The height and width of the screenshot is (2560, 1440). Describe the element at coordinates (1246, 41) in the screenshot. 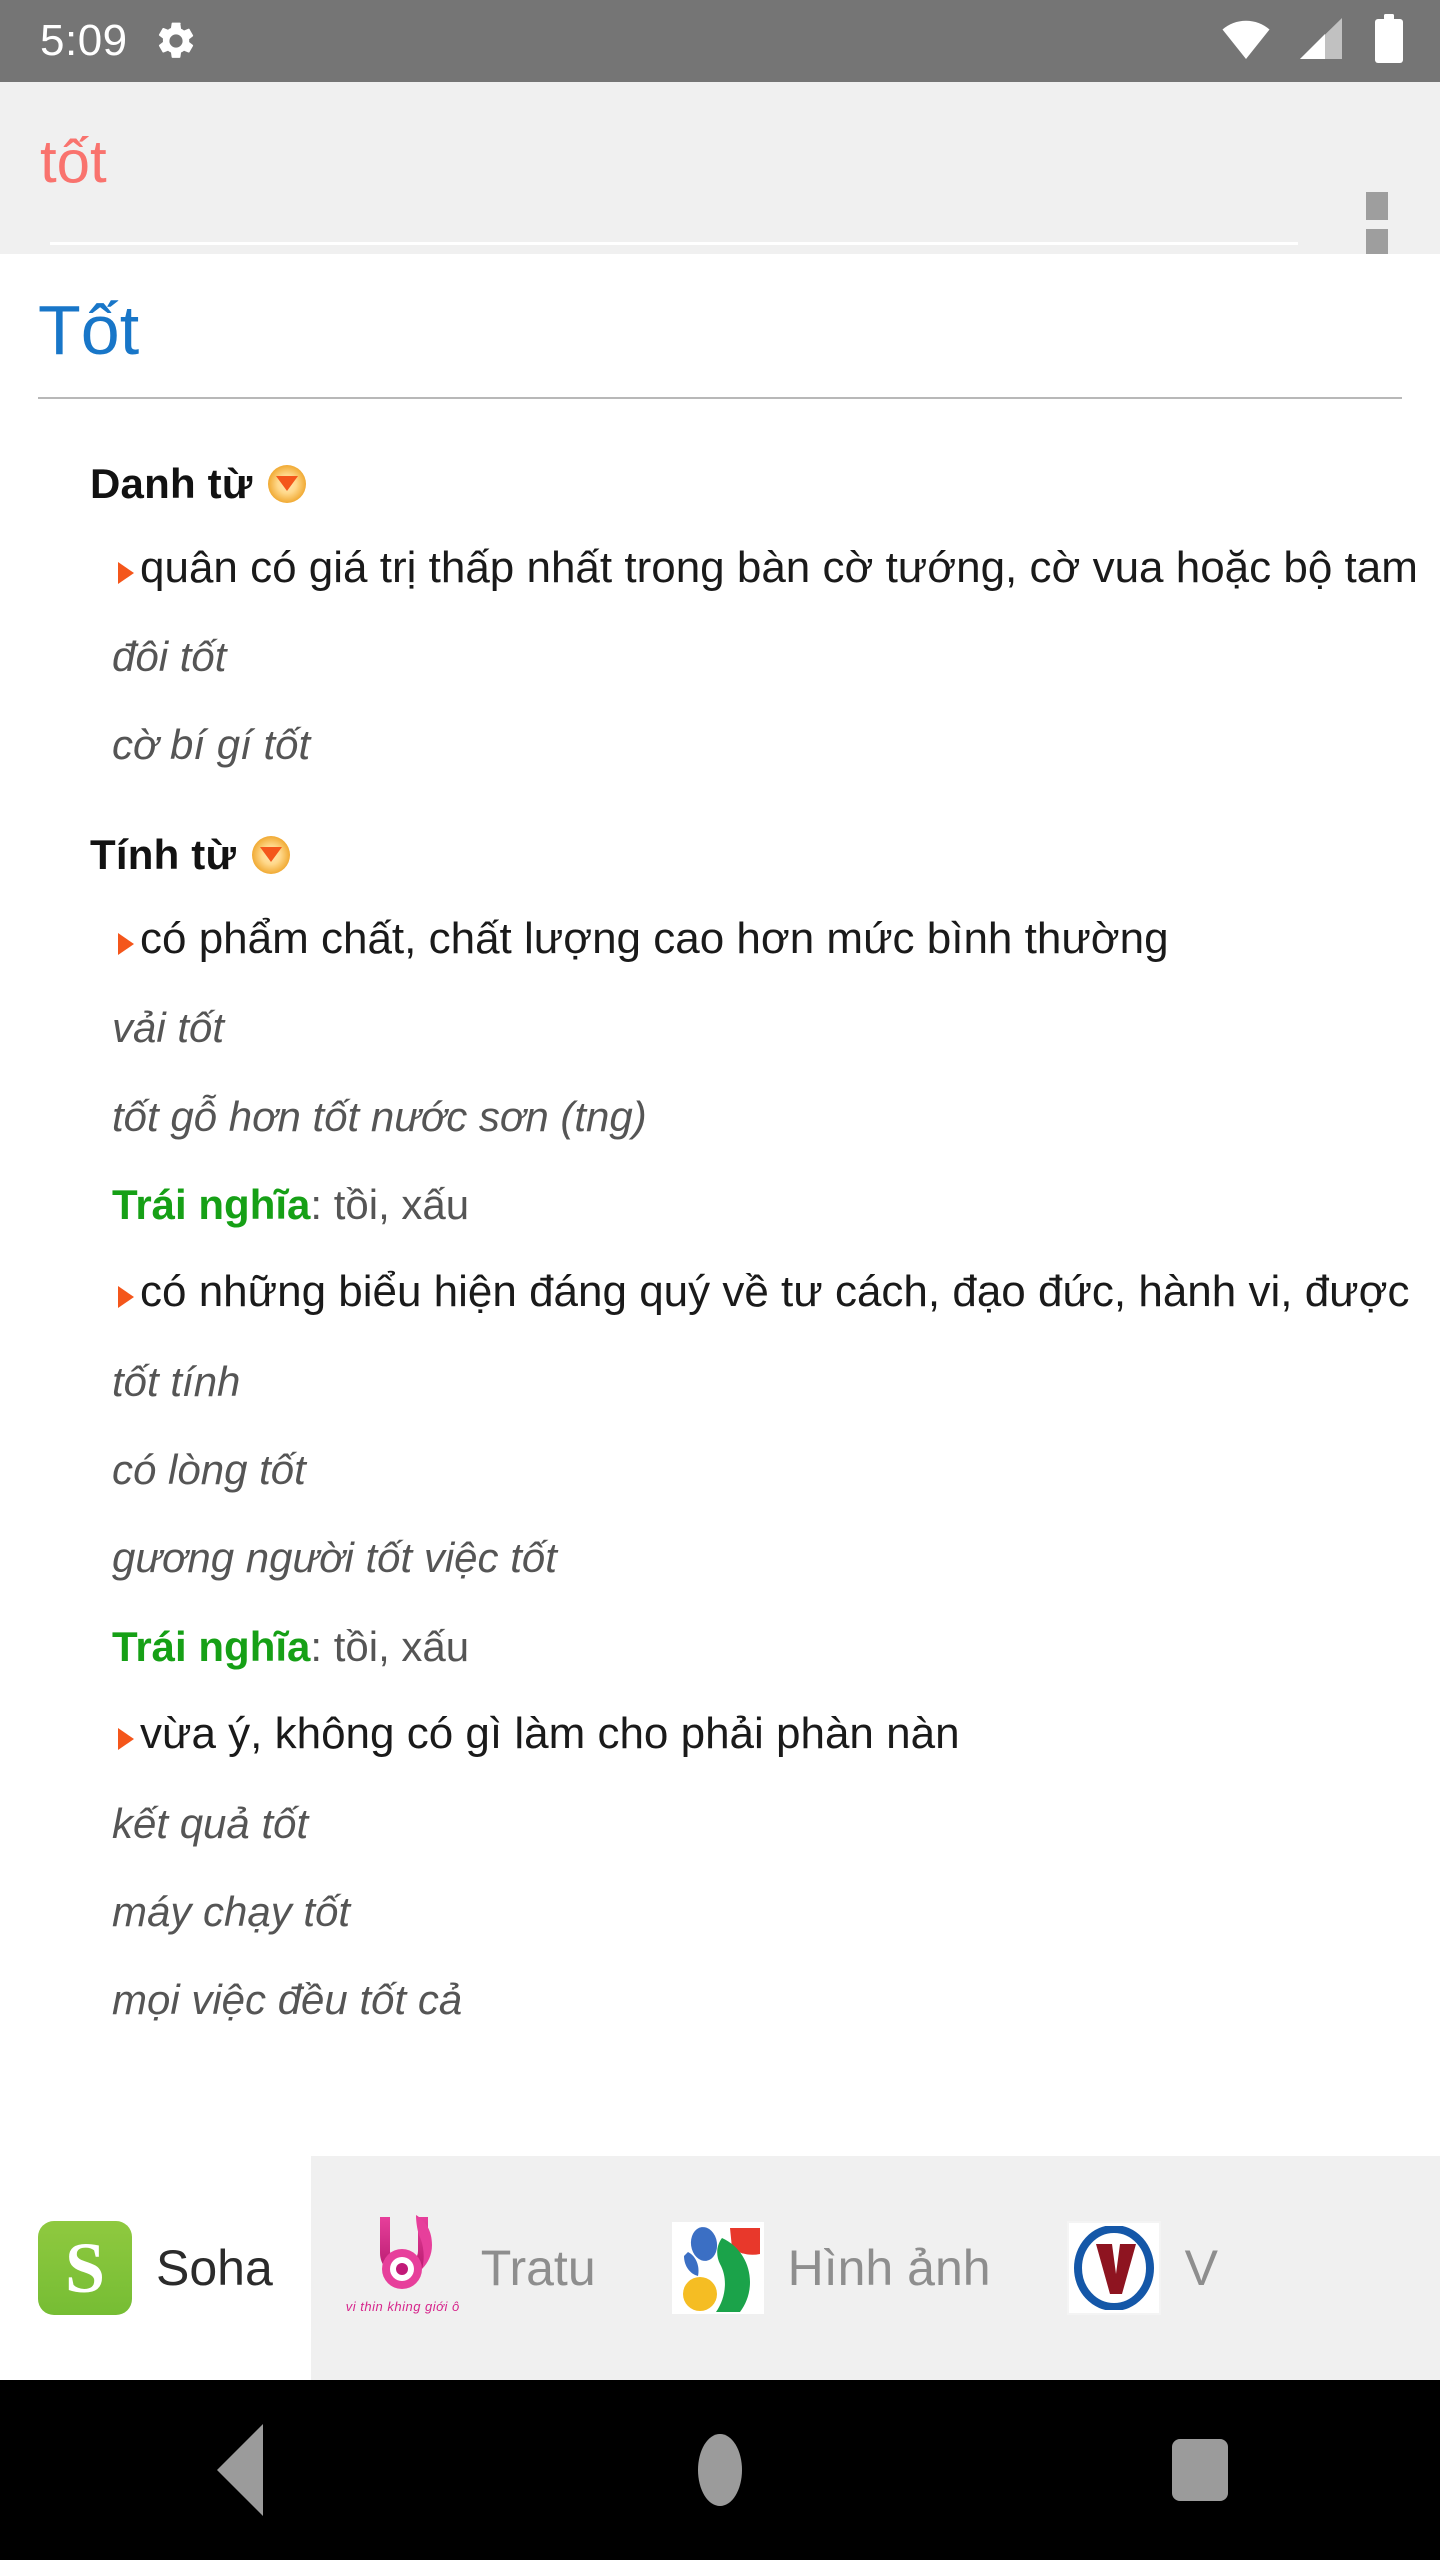

I see `wifi-icon` at that location.